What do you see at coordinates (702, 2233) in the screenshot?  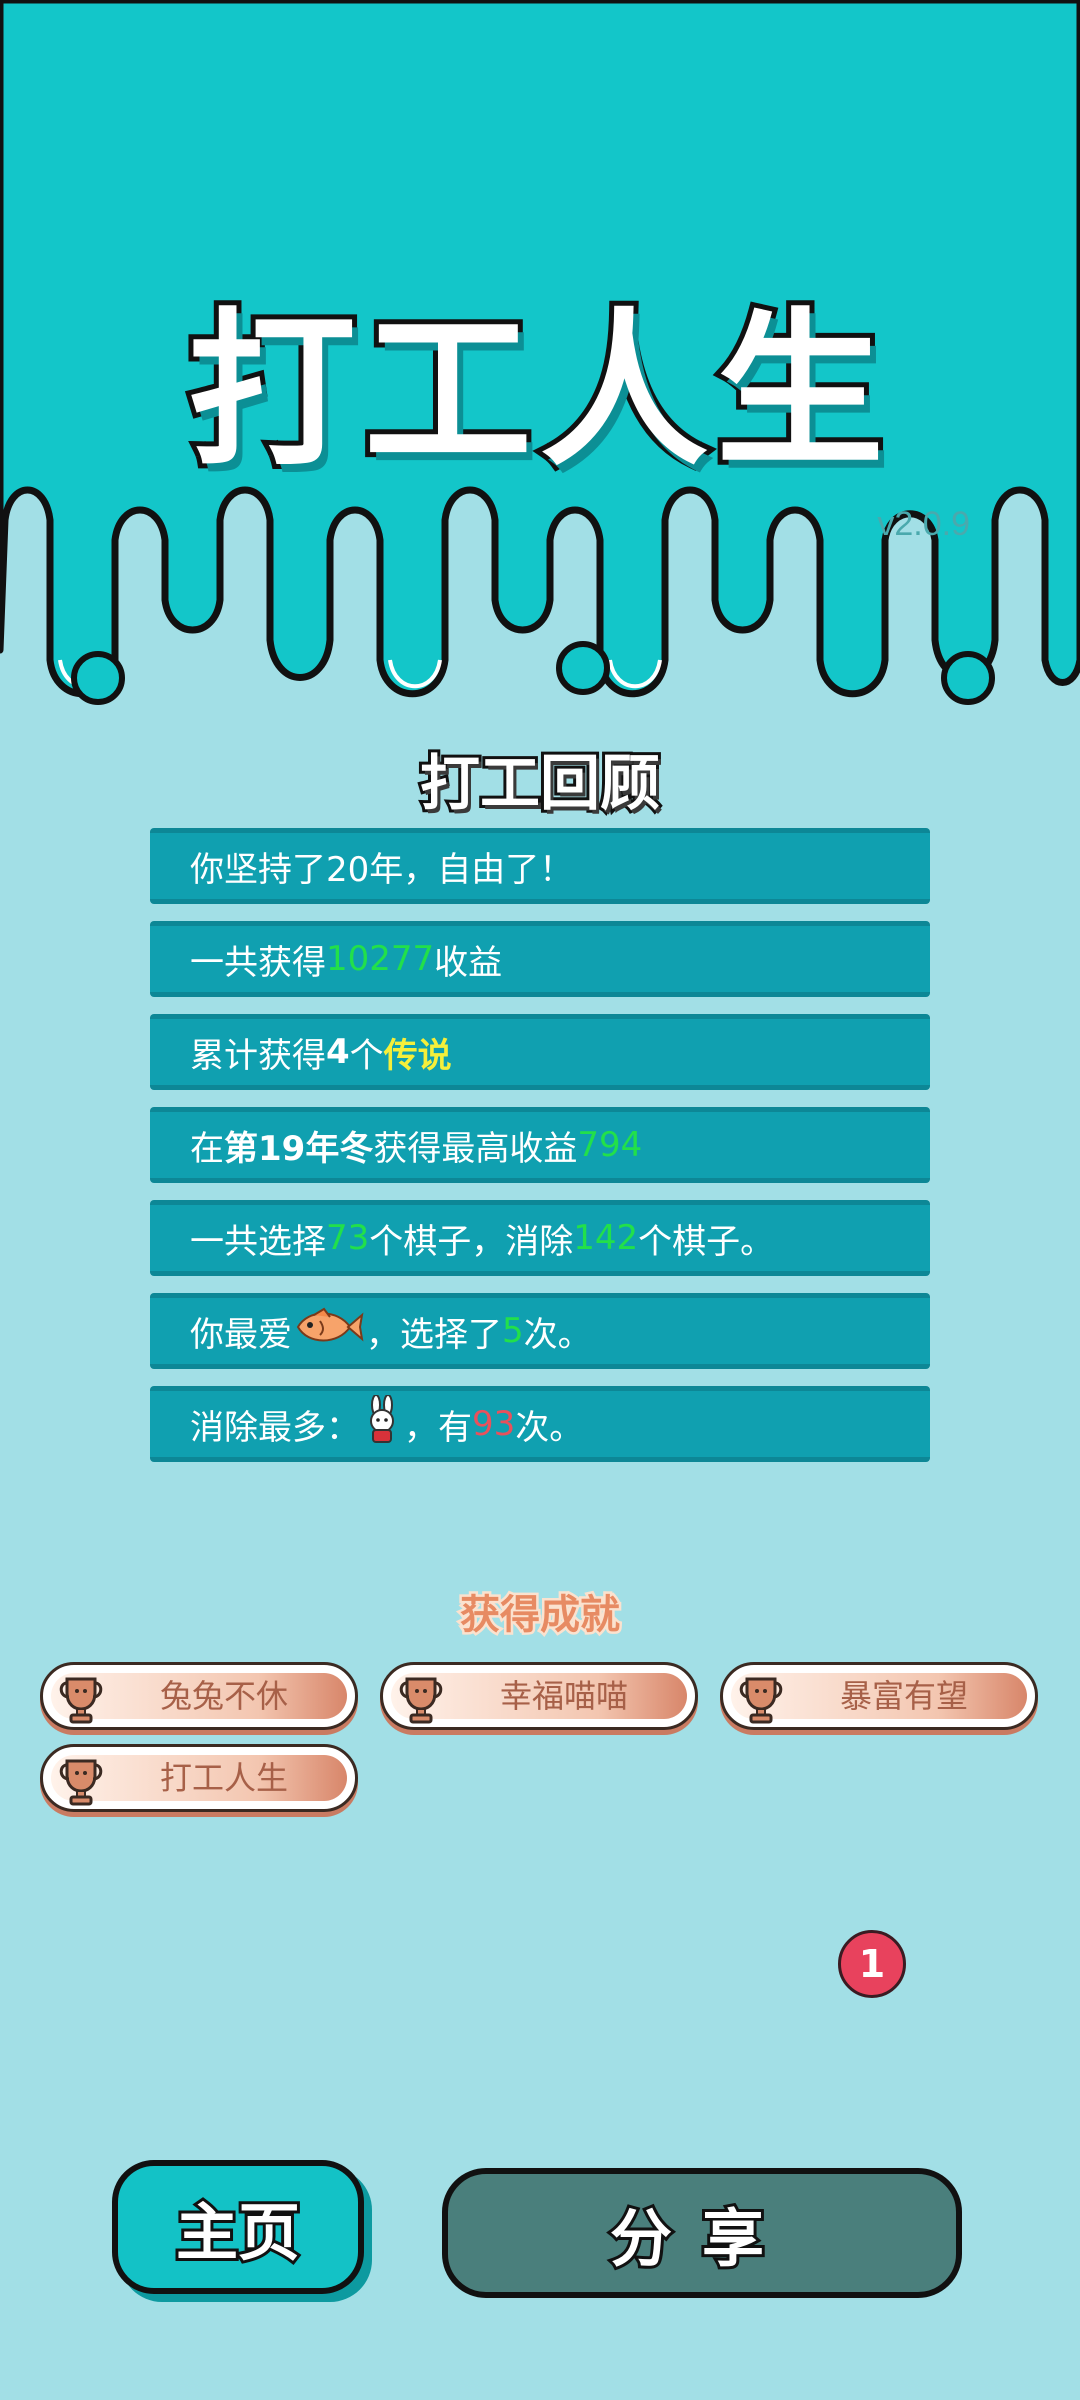 I see `share-button: 分享` at bounding box center [702, 2233].